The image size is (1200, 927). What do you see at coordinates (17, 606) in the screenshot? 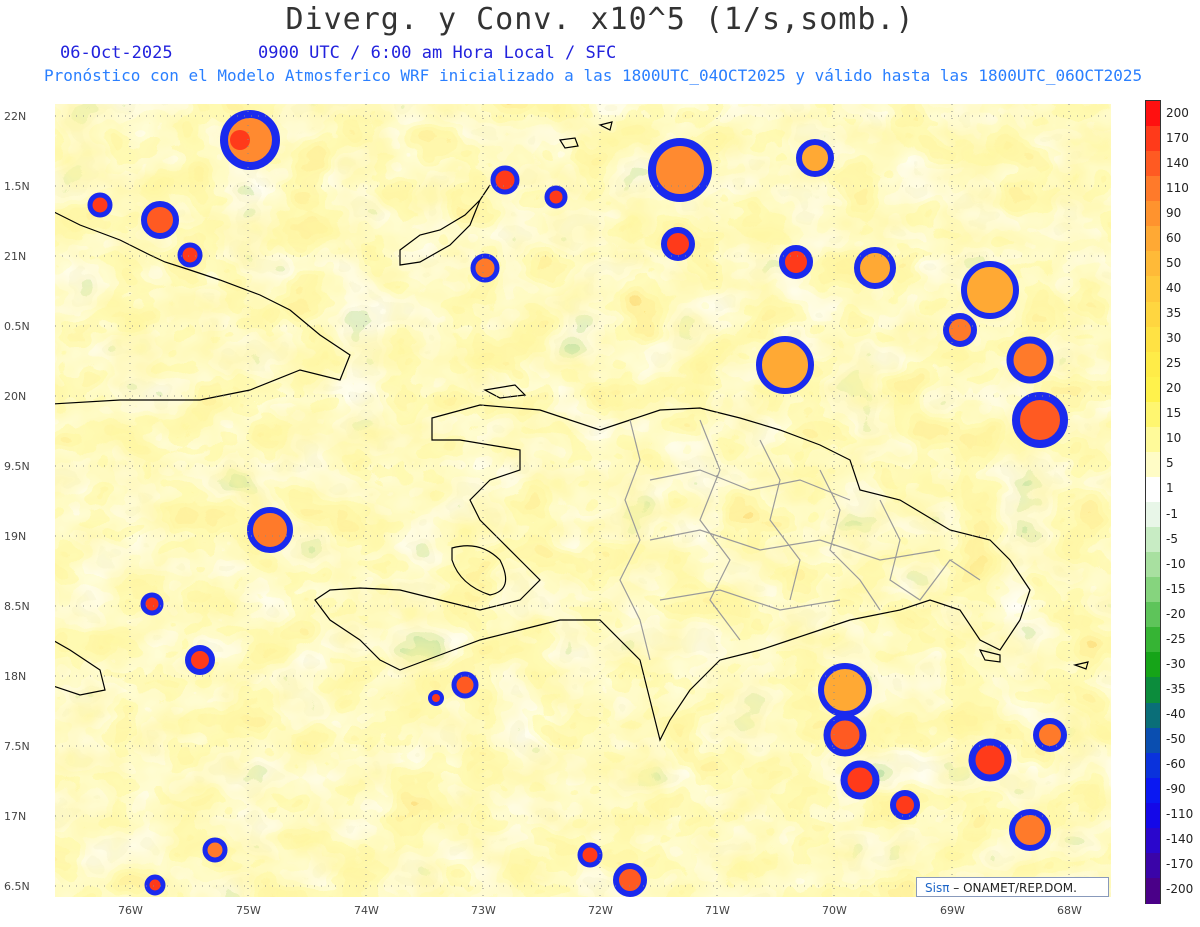
I see `lat-label: 8.5N` at bounding box center [17, 606].